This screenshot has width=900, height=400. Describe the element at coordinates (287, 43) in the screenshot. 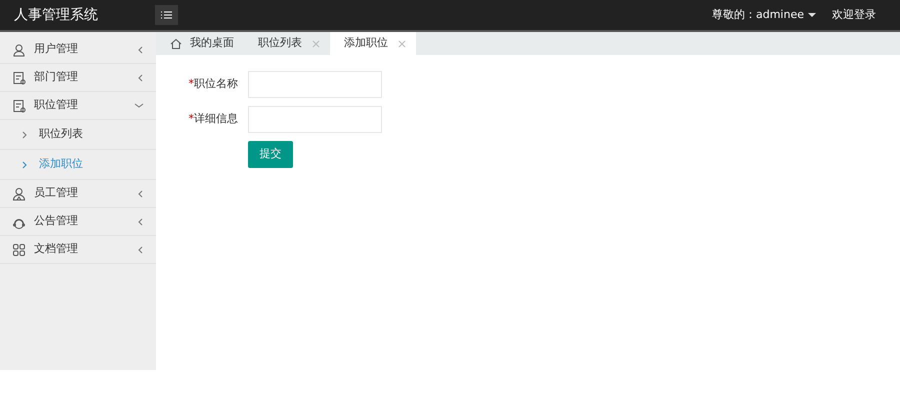

I see `tab: 职位列表` at that location.